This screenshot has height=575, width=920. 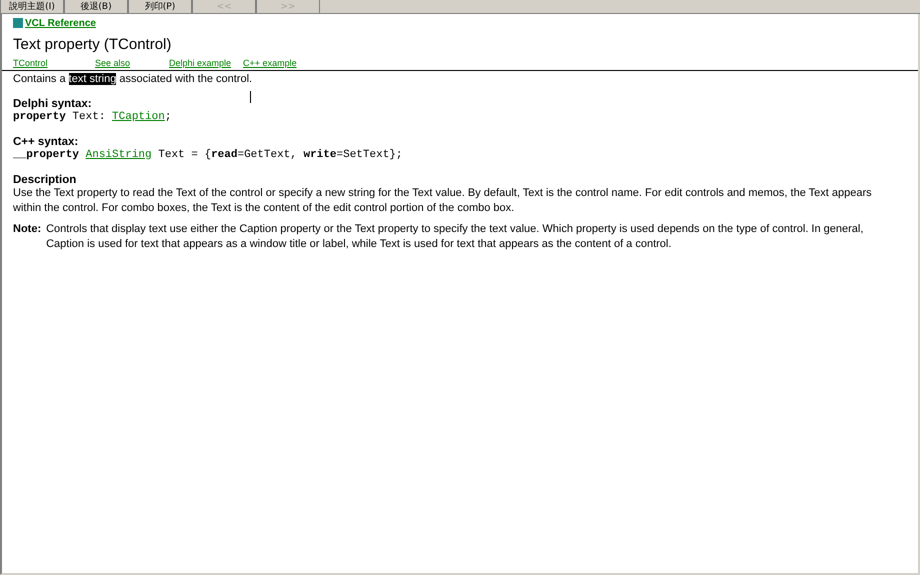 What do you see at coordinates (27, 229) in the screenshot?
I see `note-label: Note:` at bounding box center [27, 229].